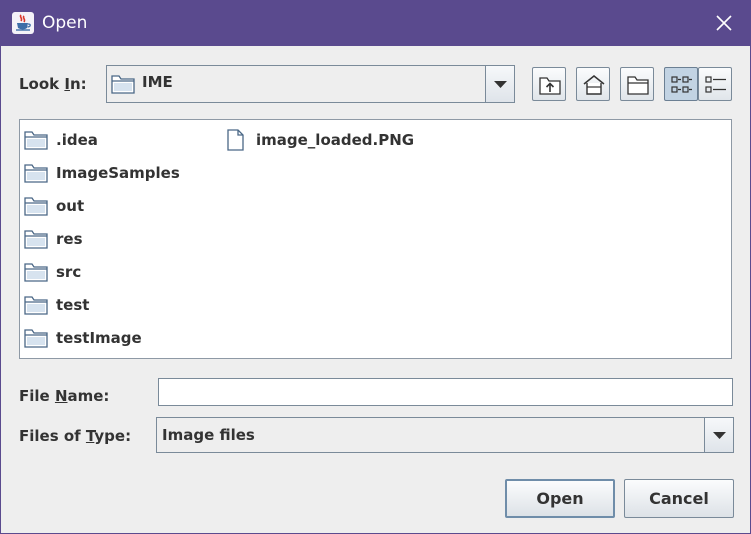  I want to click on new-folder-icon, so click(638, 85).